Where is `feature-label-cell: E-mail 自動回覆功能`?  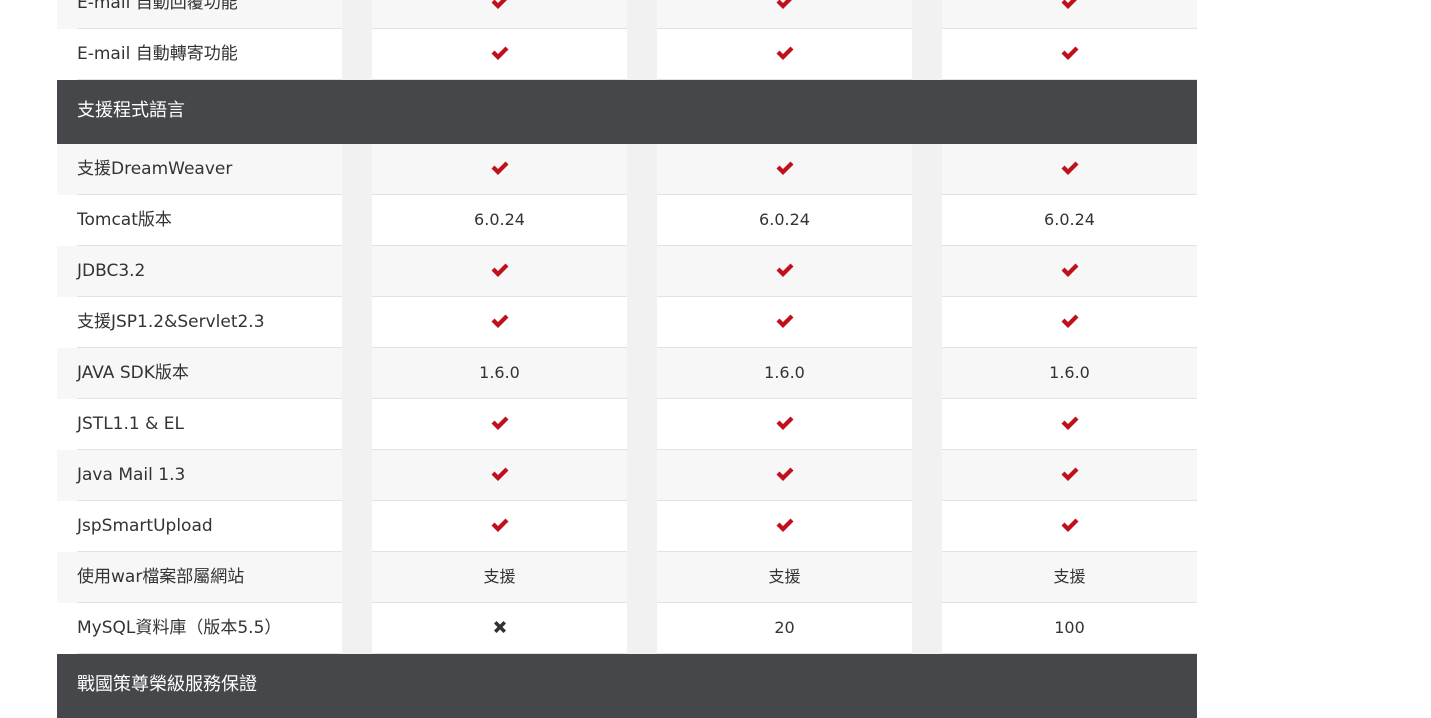 feature-label-cell: E-mail 自動回覆功能 is located at coordinates (199, 14).